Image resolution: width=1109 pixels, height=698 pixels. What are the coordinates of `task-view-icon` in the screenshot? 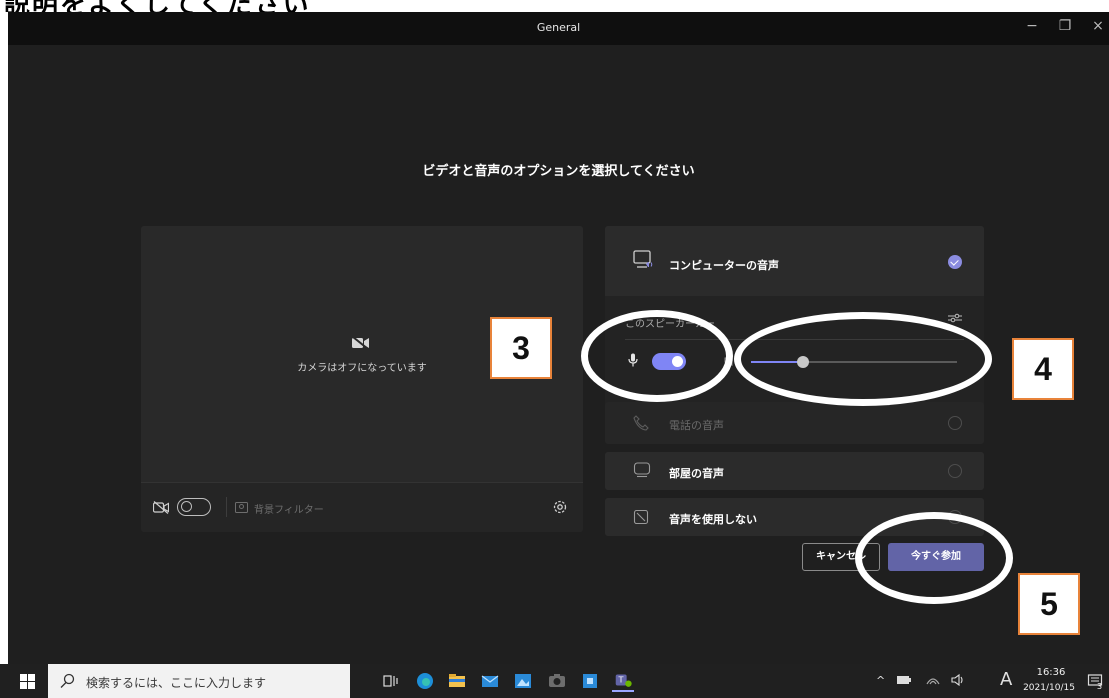 It's located at (391, 681).